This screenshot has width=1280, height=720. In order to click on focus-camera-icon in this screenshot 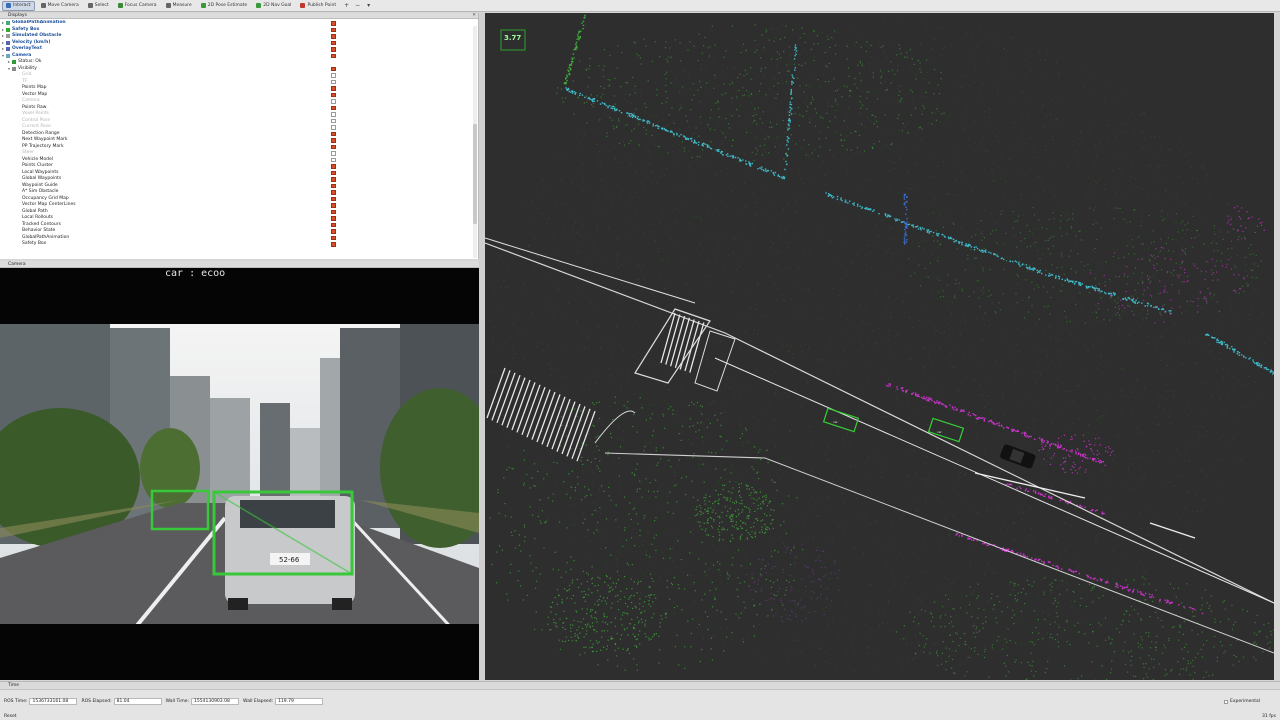, I will do `click(120, 5)`.